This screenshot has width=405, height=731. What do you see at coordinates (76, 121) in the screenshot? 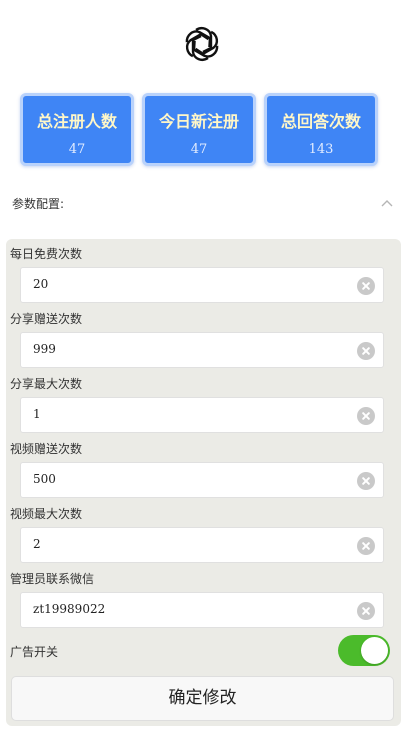
I see `stat-label: 总注册人数` at bounding box center [76, 121].